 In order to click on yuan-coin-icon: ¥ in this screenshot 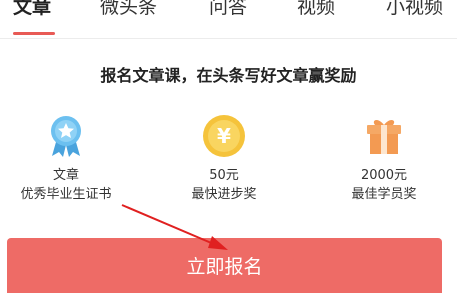, I will do `click(224, 136)`.